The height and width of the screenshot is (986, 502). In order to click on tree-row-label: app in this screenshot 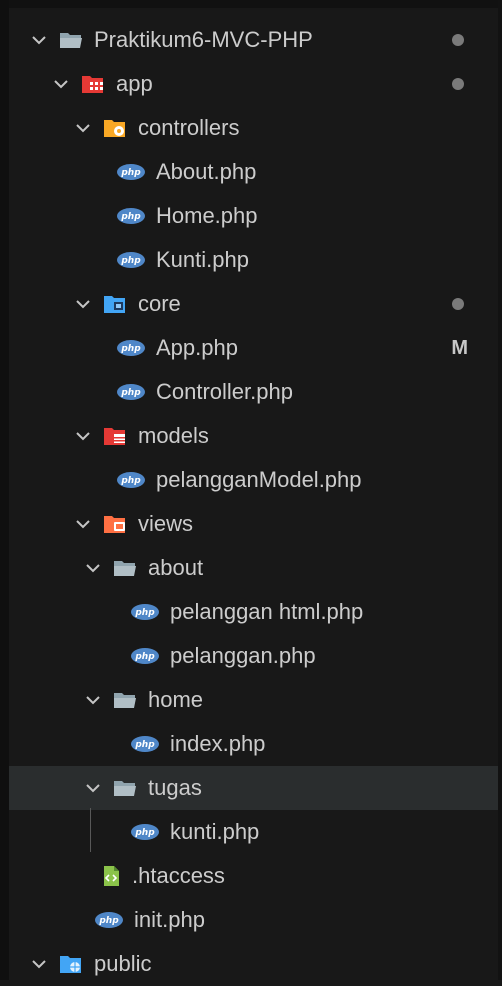, I will do `click(134, 83)`.